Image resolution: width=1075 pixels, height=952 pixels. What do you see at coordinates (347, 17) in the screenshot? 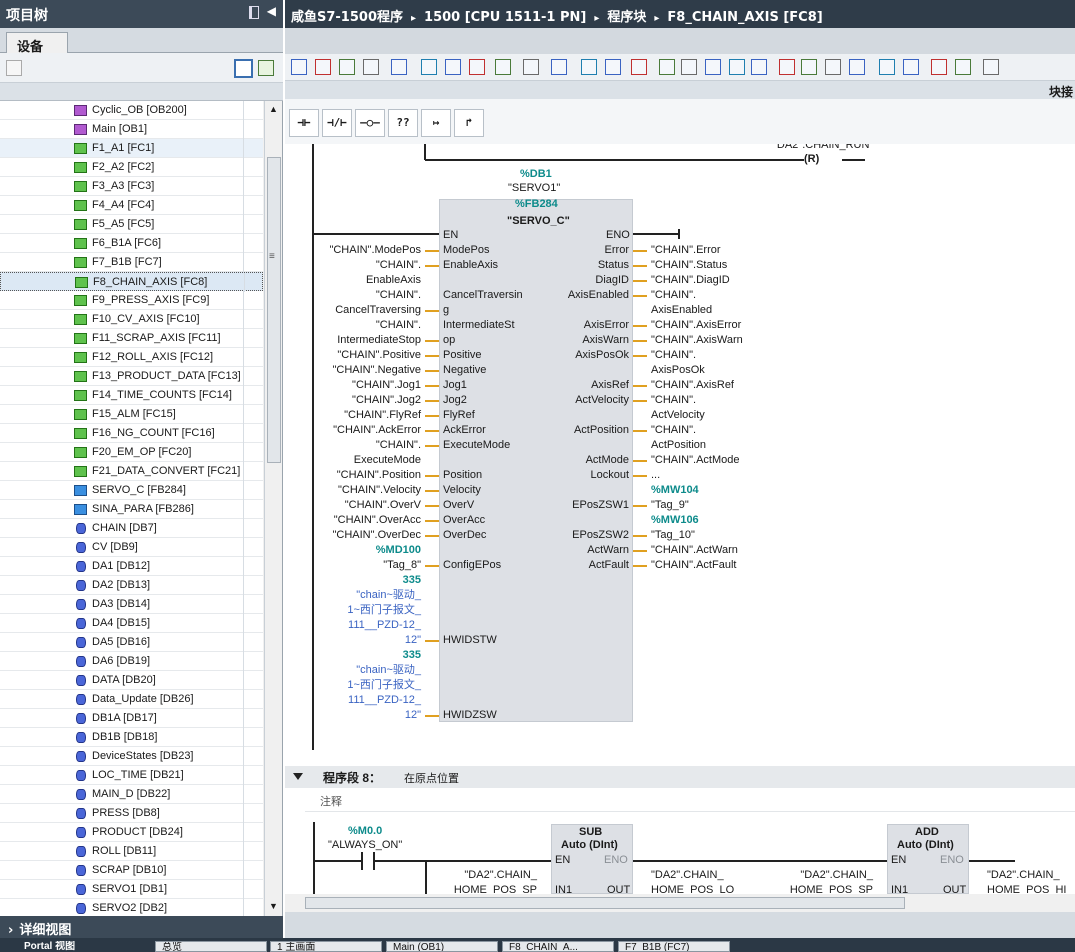
I see `breadcrumb-item: 咸鱼S7-1500程序` at bounding box center [347, 17].